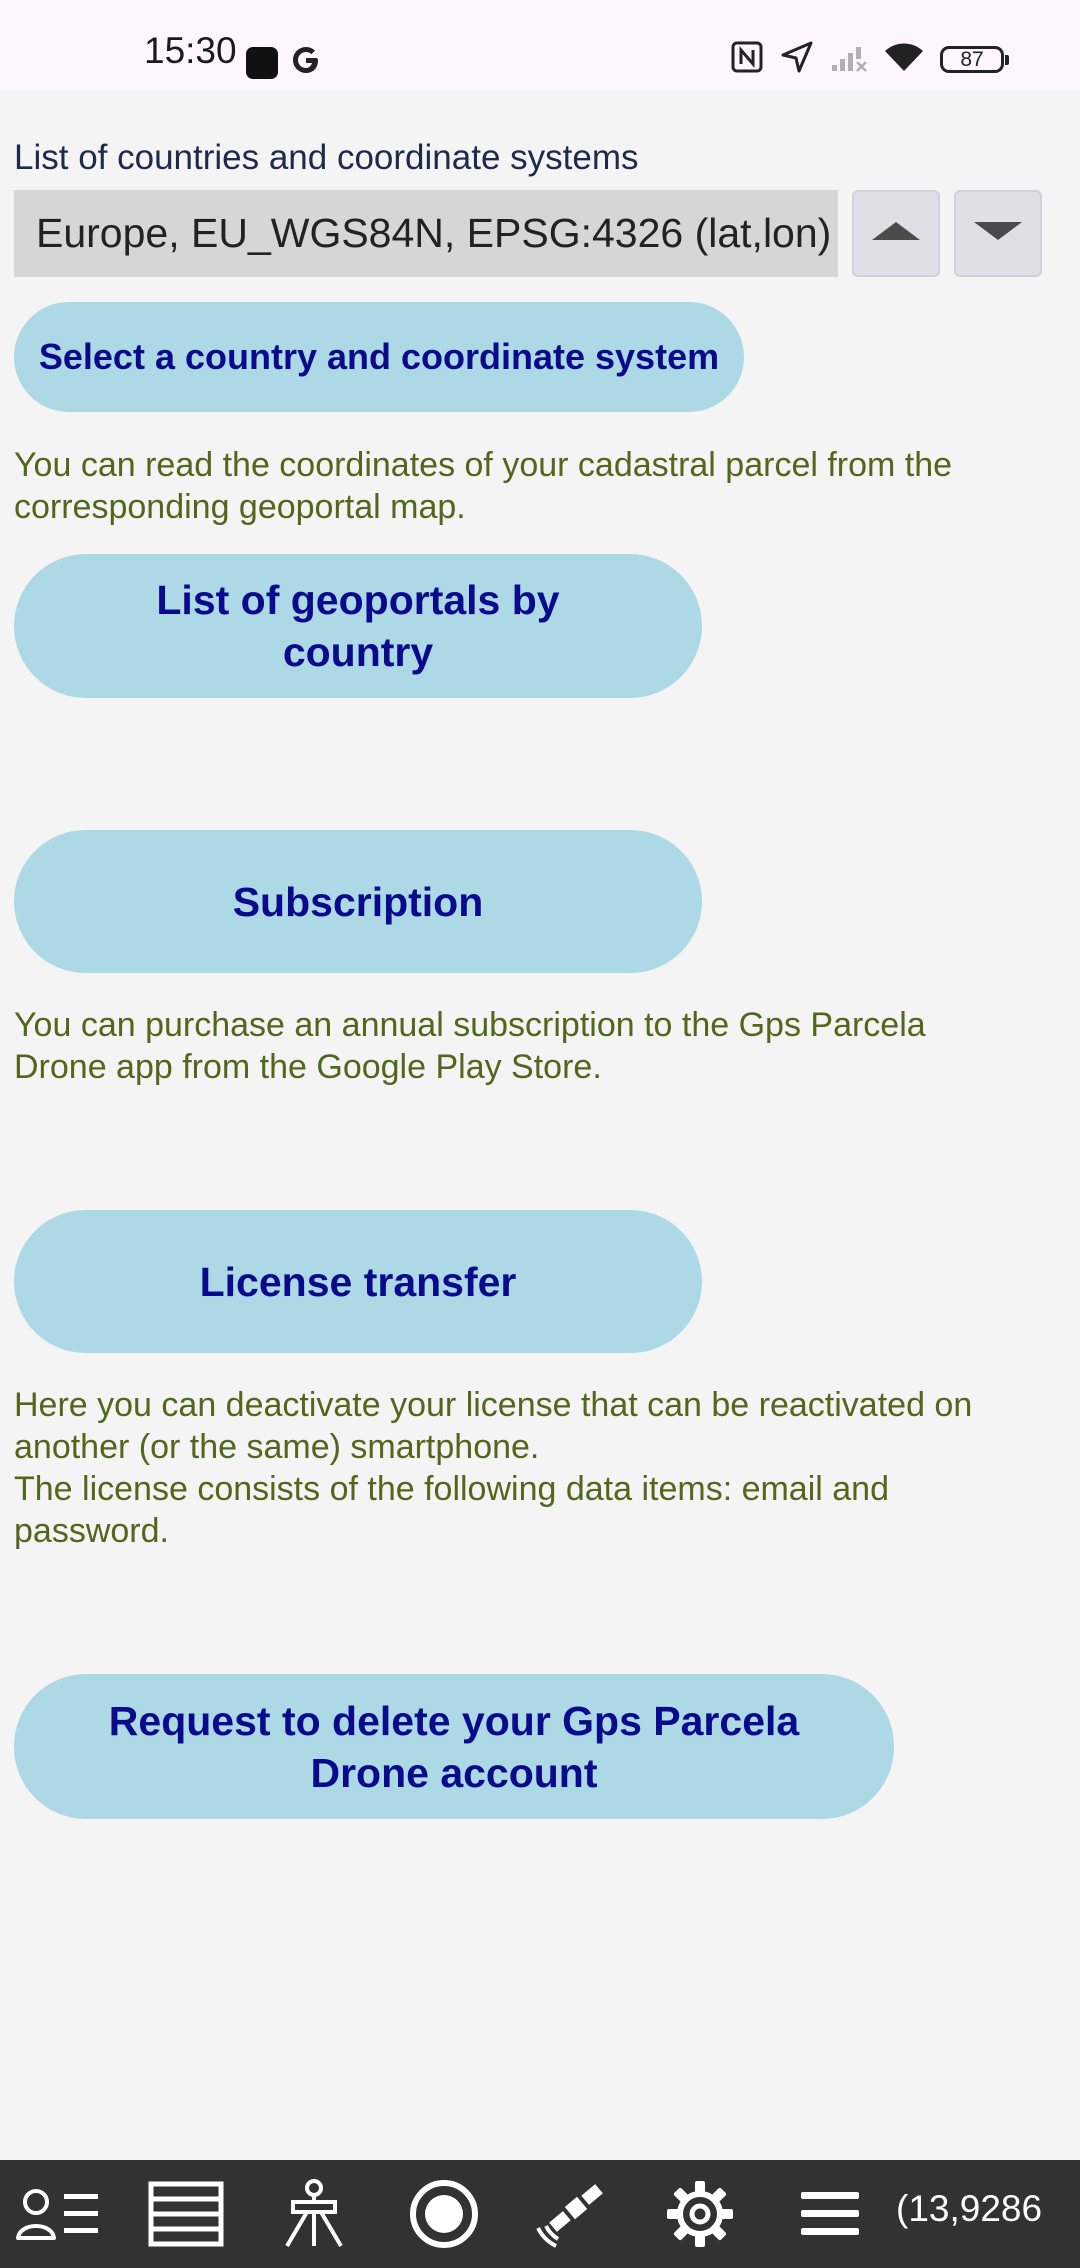 This screenshot has width=1080, height=2268. Describe the element at coordinates (190, 50) in the screenshot. I see `status-time: 15:30` at that location.